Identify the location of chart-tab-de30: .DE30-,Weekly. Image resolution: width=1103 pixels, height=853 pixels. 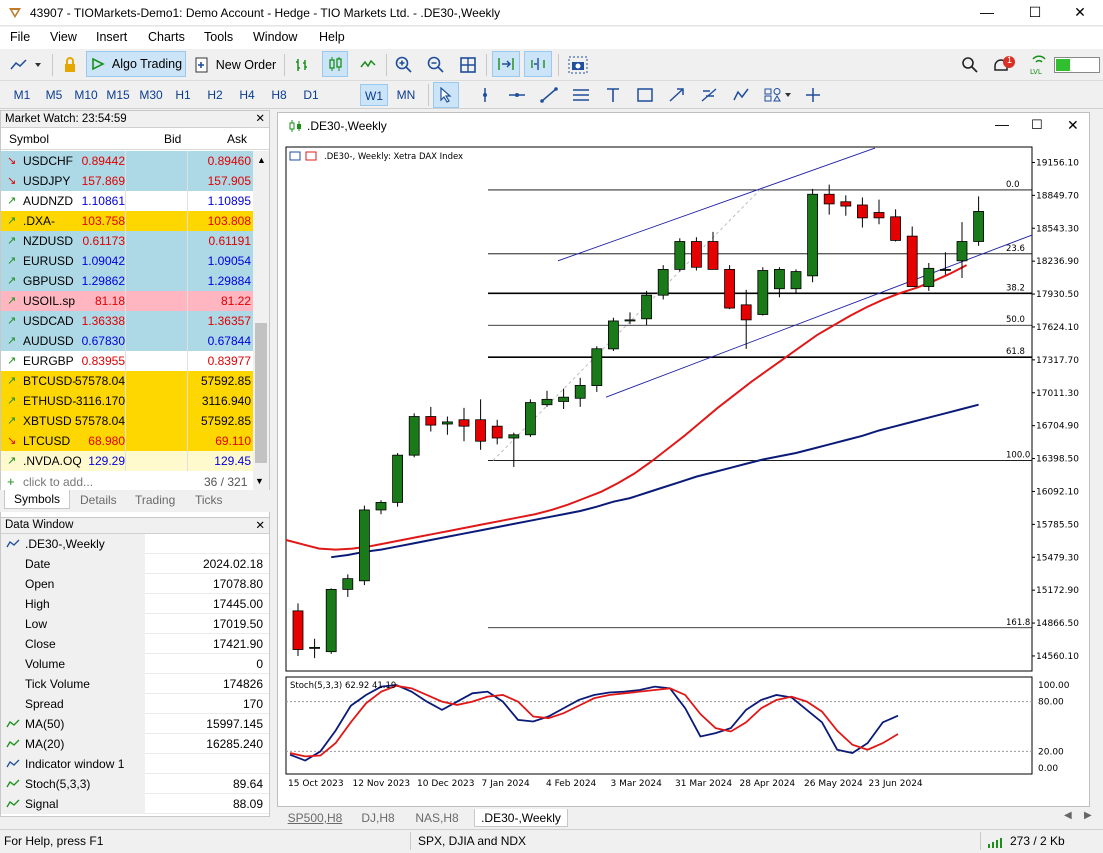
(521, 818).